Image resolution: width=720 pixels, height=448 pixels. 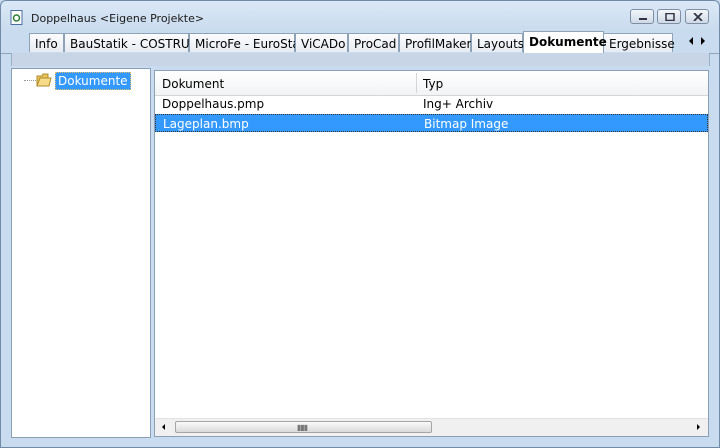 I want to click on column-header-typ: Typ, so click(x=433, y=84).